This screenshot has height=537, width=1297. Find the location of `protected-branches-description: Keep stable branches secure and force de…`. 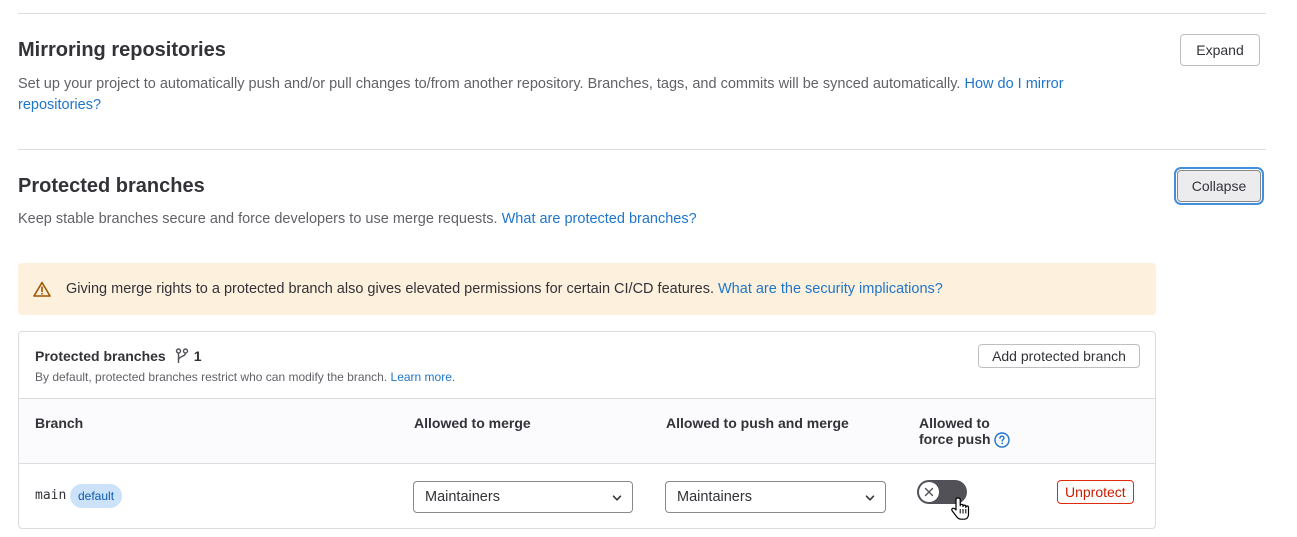

protected-branches-description: Keep stable branches secure and force de… is located at coordinates (357, 219).